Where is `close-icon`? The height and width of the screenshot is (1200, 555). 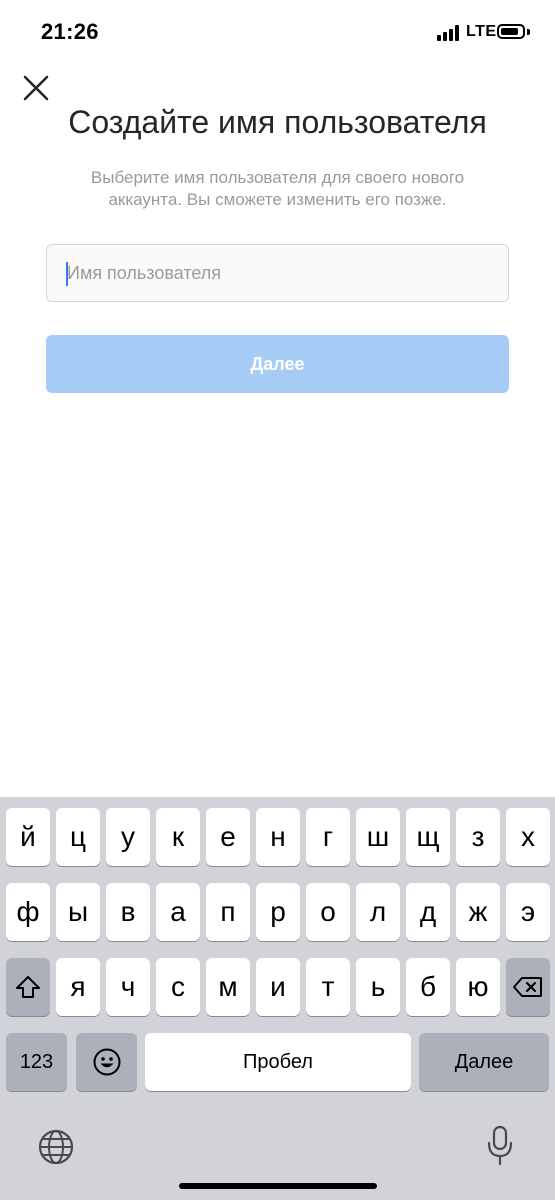 close-icon is located at coordinates (36, 88).